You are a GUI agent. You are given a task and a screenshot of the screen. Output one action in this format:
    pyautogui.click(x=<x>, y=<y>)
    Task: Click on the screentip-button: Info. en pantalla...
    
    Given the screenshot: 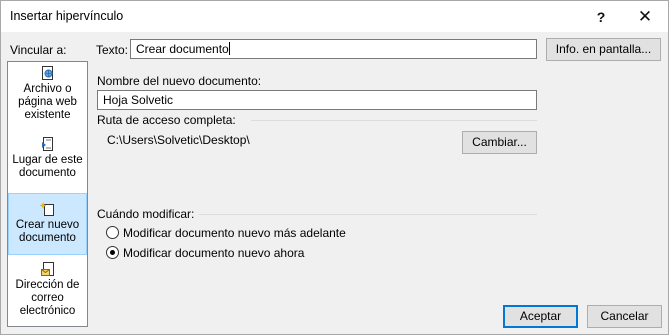 What is the action you would take?
    pyautogui.click(x=603, y=49)
    